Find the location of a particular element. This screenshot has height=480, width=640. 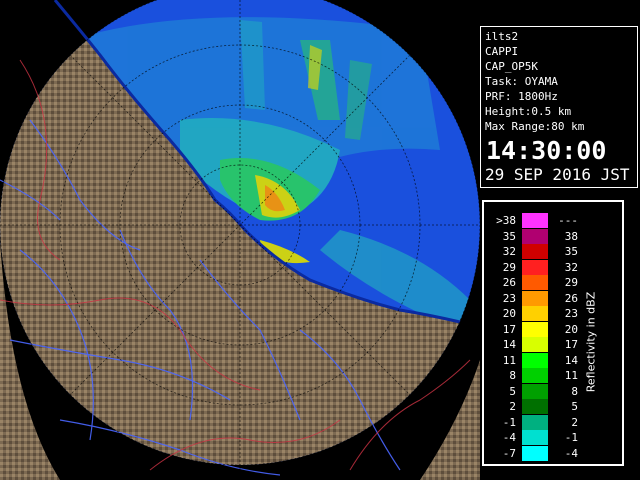

legend-low-value: >38 is located at coordinates (506, 220).